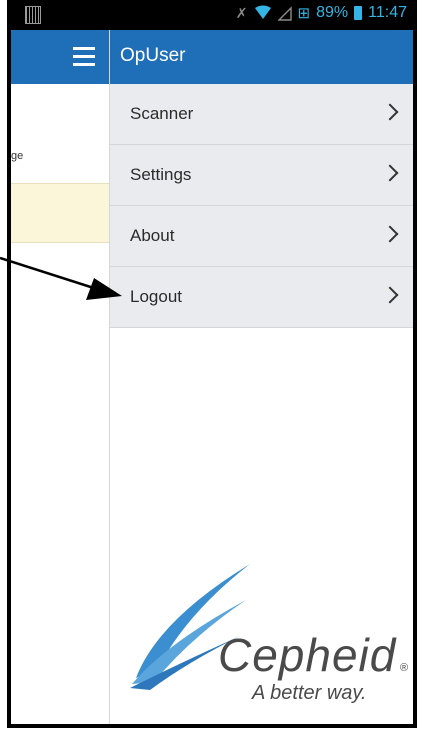 Image resolution: width=422 pixels, height=734 pixels. What do you see at coordinates (404, 668) in the screenshot?
I see `registered-mark: ®` at bounding box center [404, 668].